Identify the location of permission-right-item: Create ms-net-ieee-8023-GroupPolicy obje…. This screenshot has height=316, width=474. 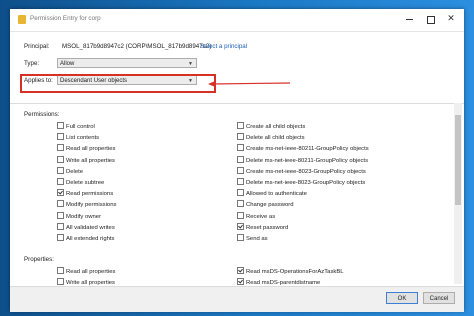
(301, 170).